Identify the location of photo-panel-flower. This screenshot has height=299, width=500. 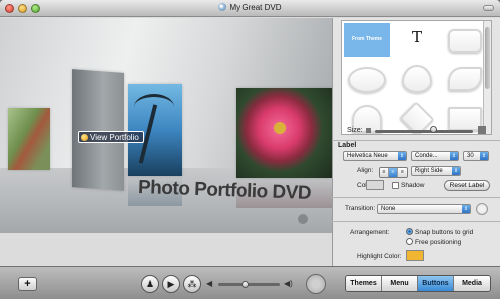
(284, 133).